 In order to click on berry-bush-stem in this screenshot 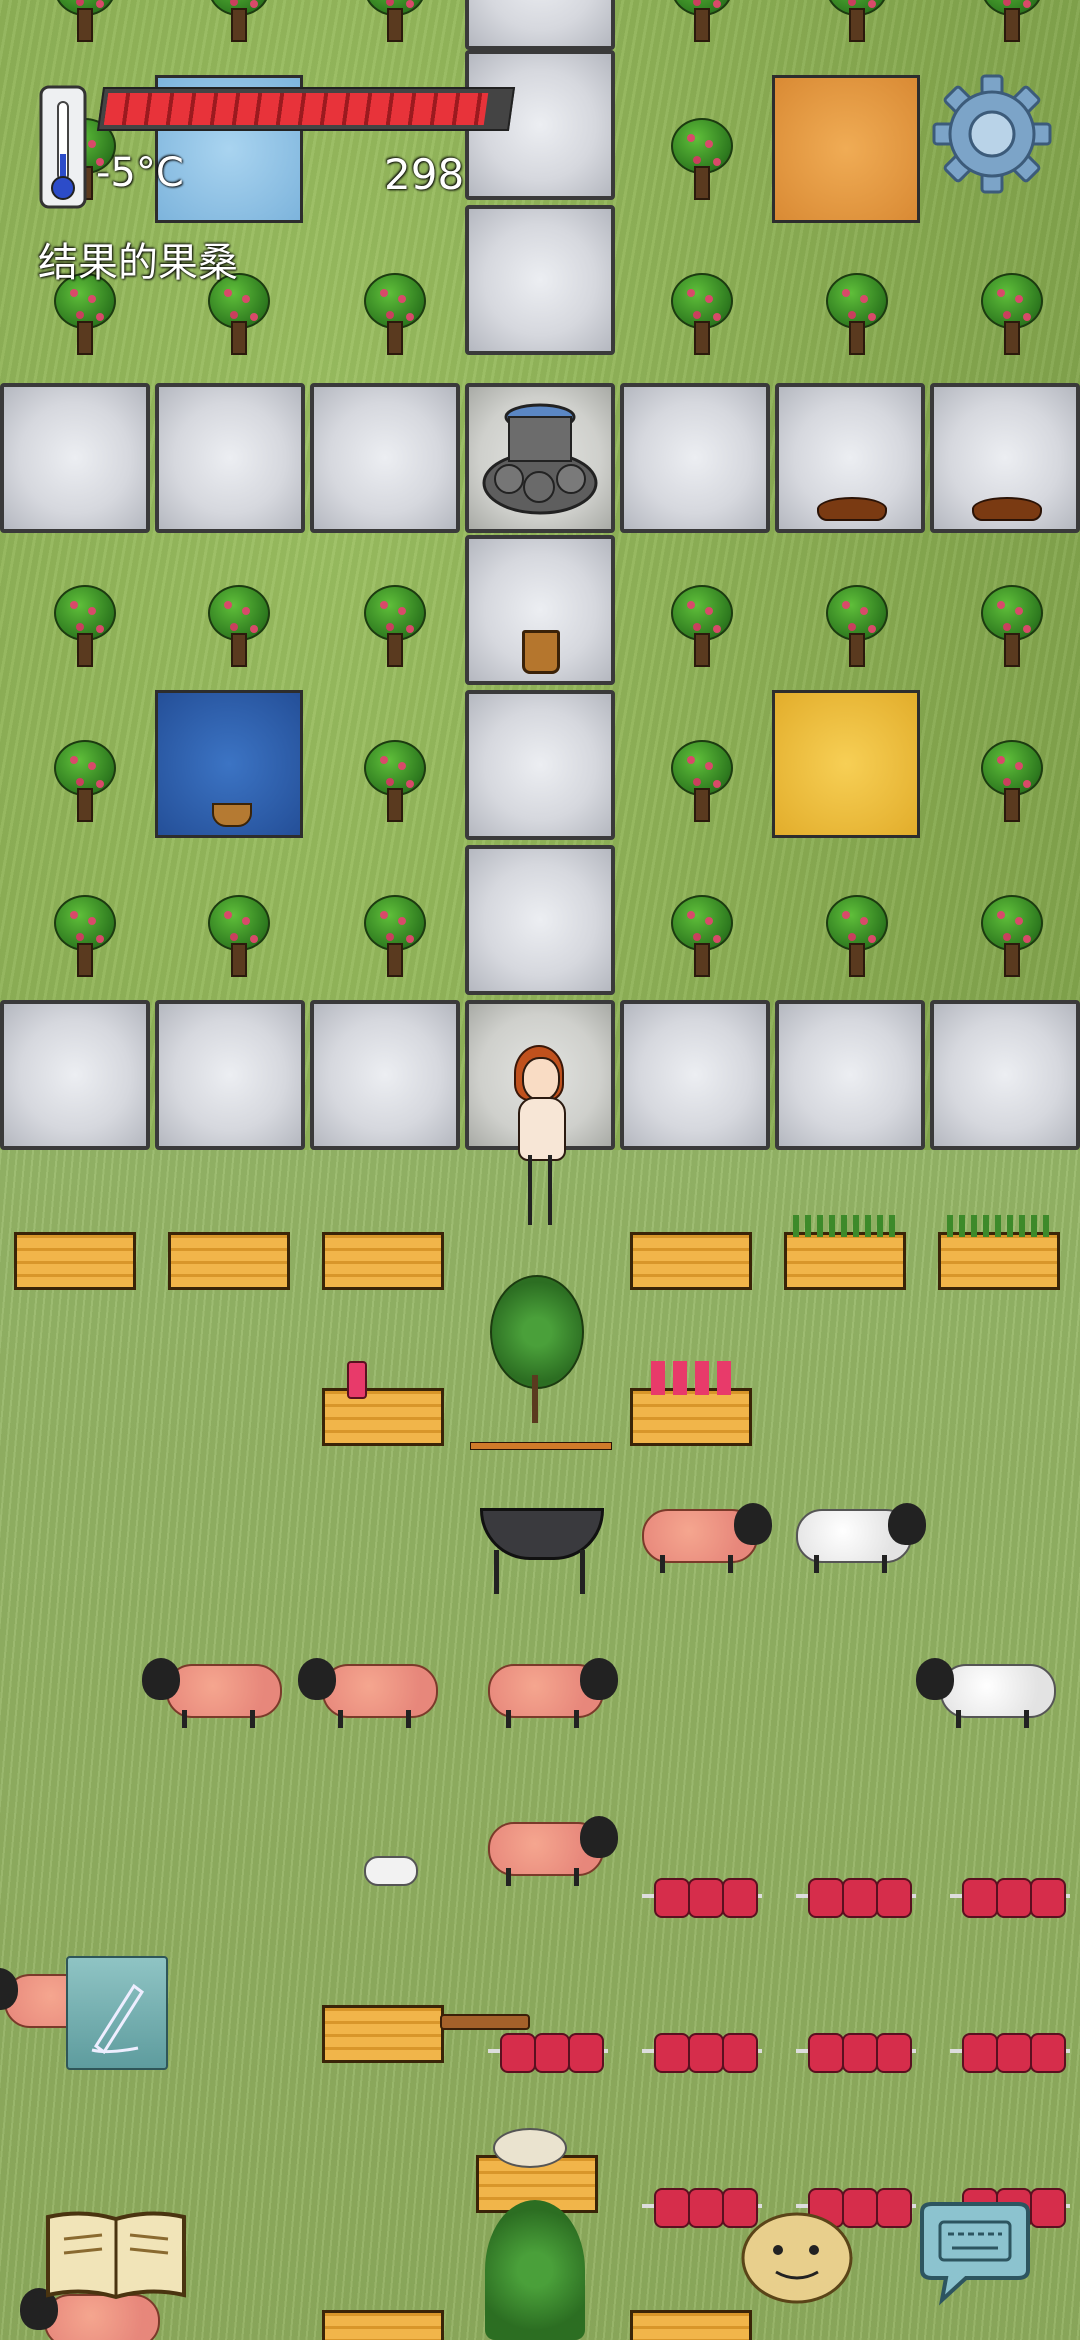, I will do `click(535, 1399)`.